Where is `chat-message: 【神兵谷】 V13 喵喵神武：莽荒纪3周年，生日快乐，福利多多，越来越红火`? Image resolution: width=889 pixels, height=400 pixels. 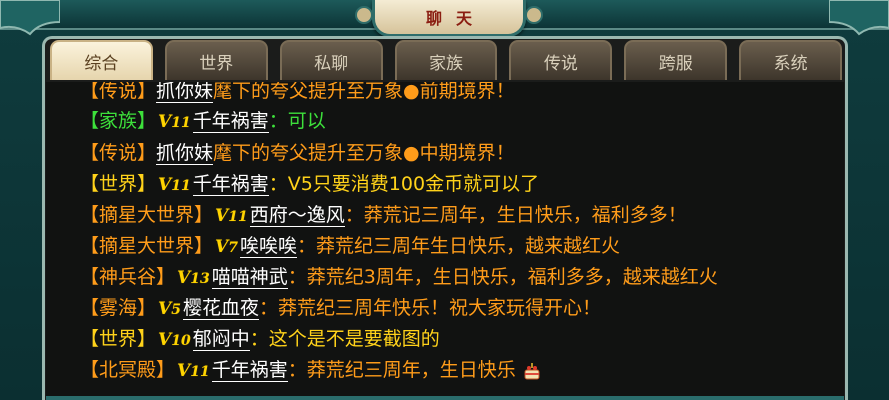 chat-message: 【神兵谷】 V13 喵喵神武：莽荒纪3周年，生日快乐，福利多多，越来越红火 is located at coordinates (399, 277).